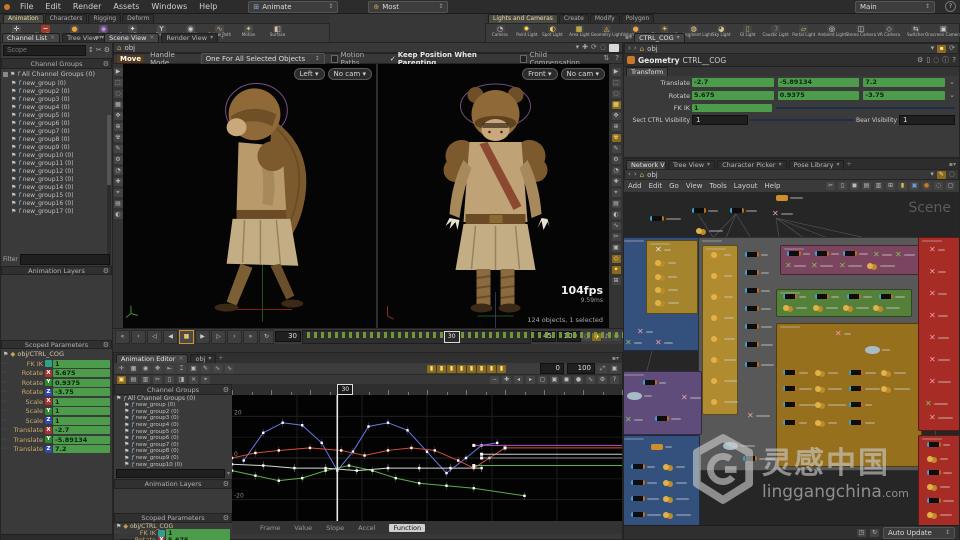  What do you see at coordinates (64, 259) in the screenshot?
I see `filter-input` at bounding box center [64, 259].